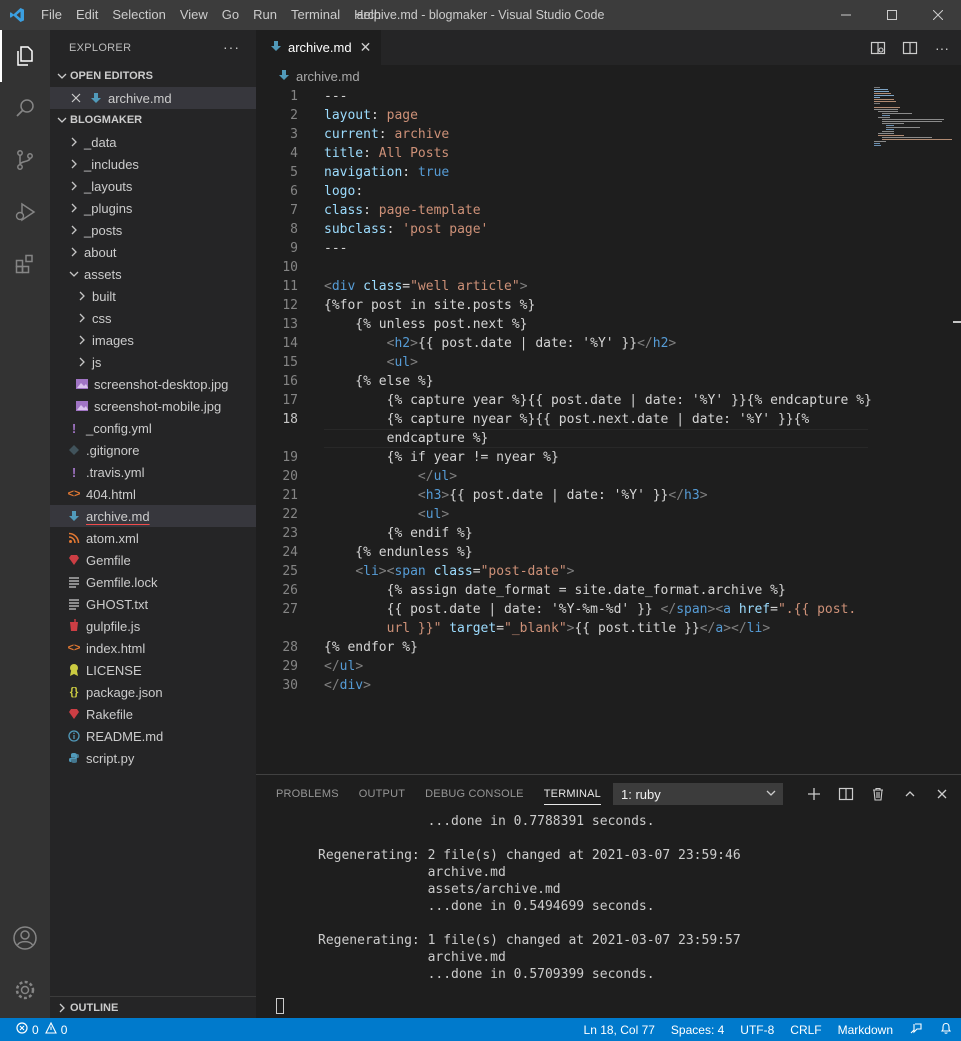  I want to click on cursor-position: Ln 18, Col 77, so click(619, 1030).